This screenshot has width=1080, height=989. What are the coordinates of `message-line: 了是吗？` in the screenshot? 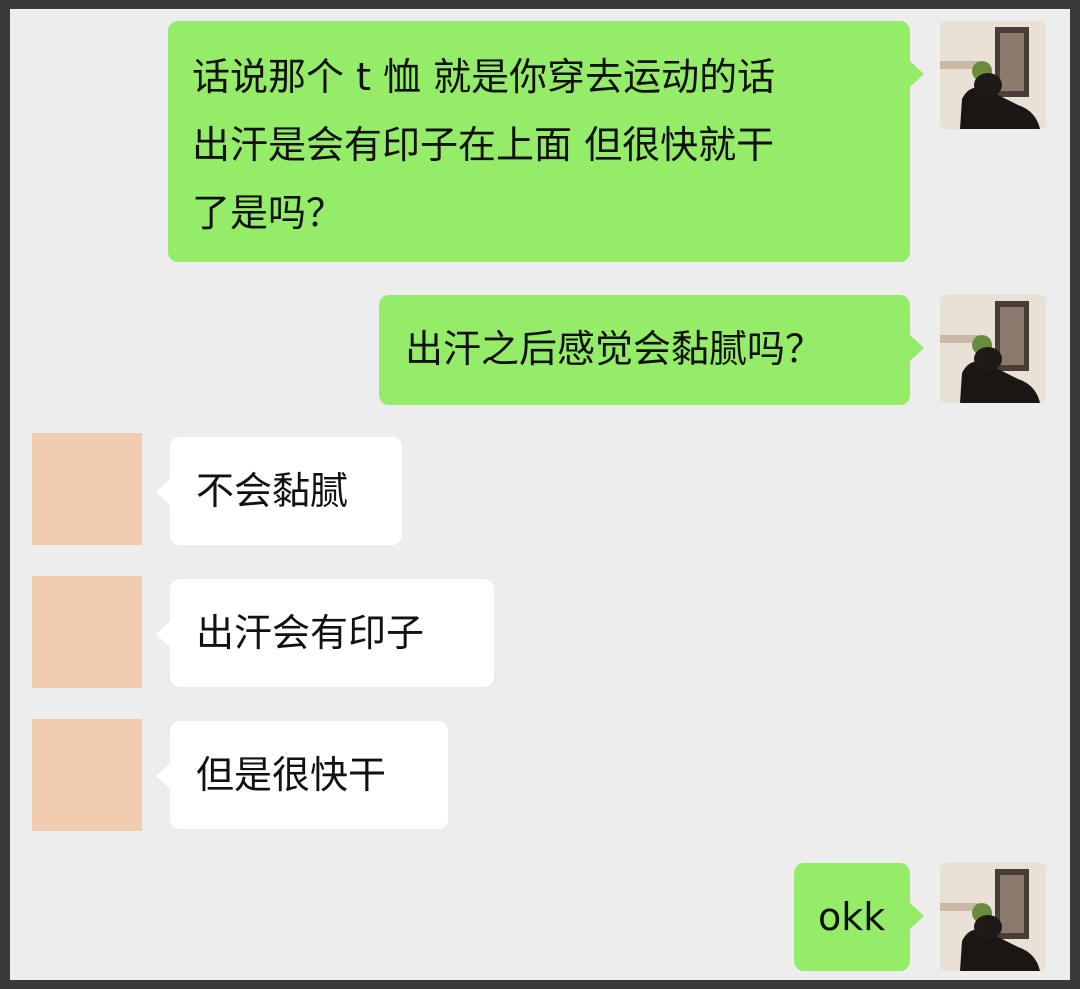 It's located at (268, 213).